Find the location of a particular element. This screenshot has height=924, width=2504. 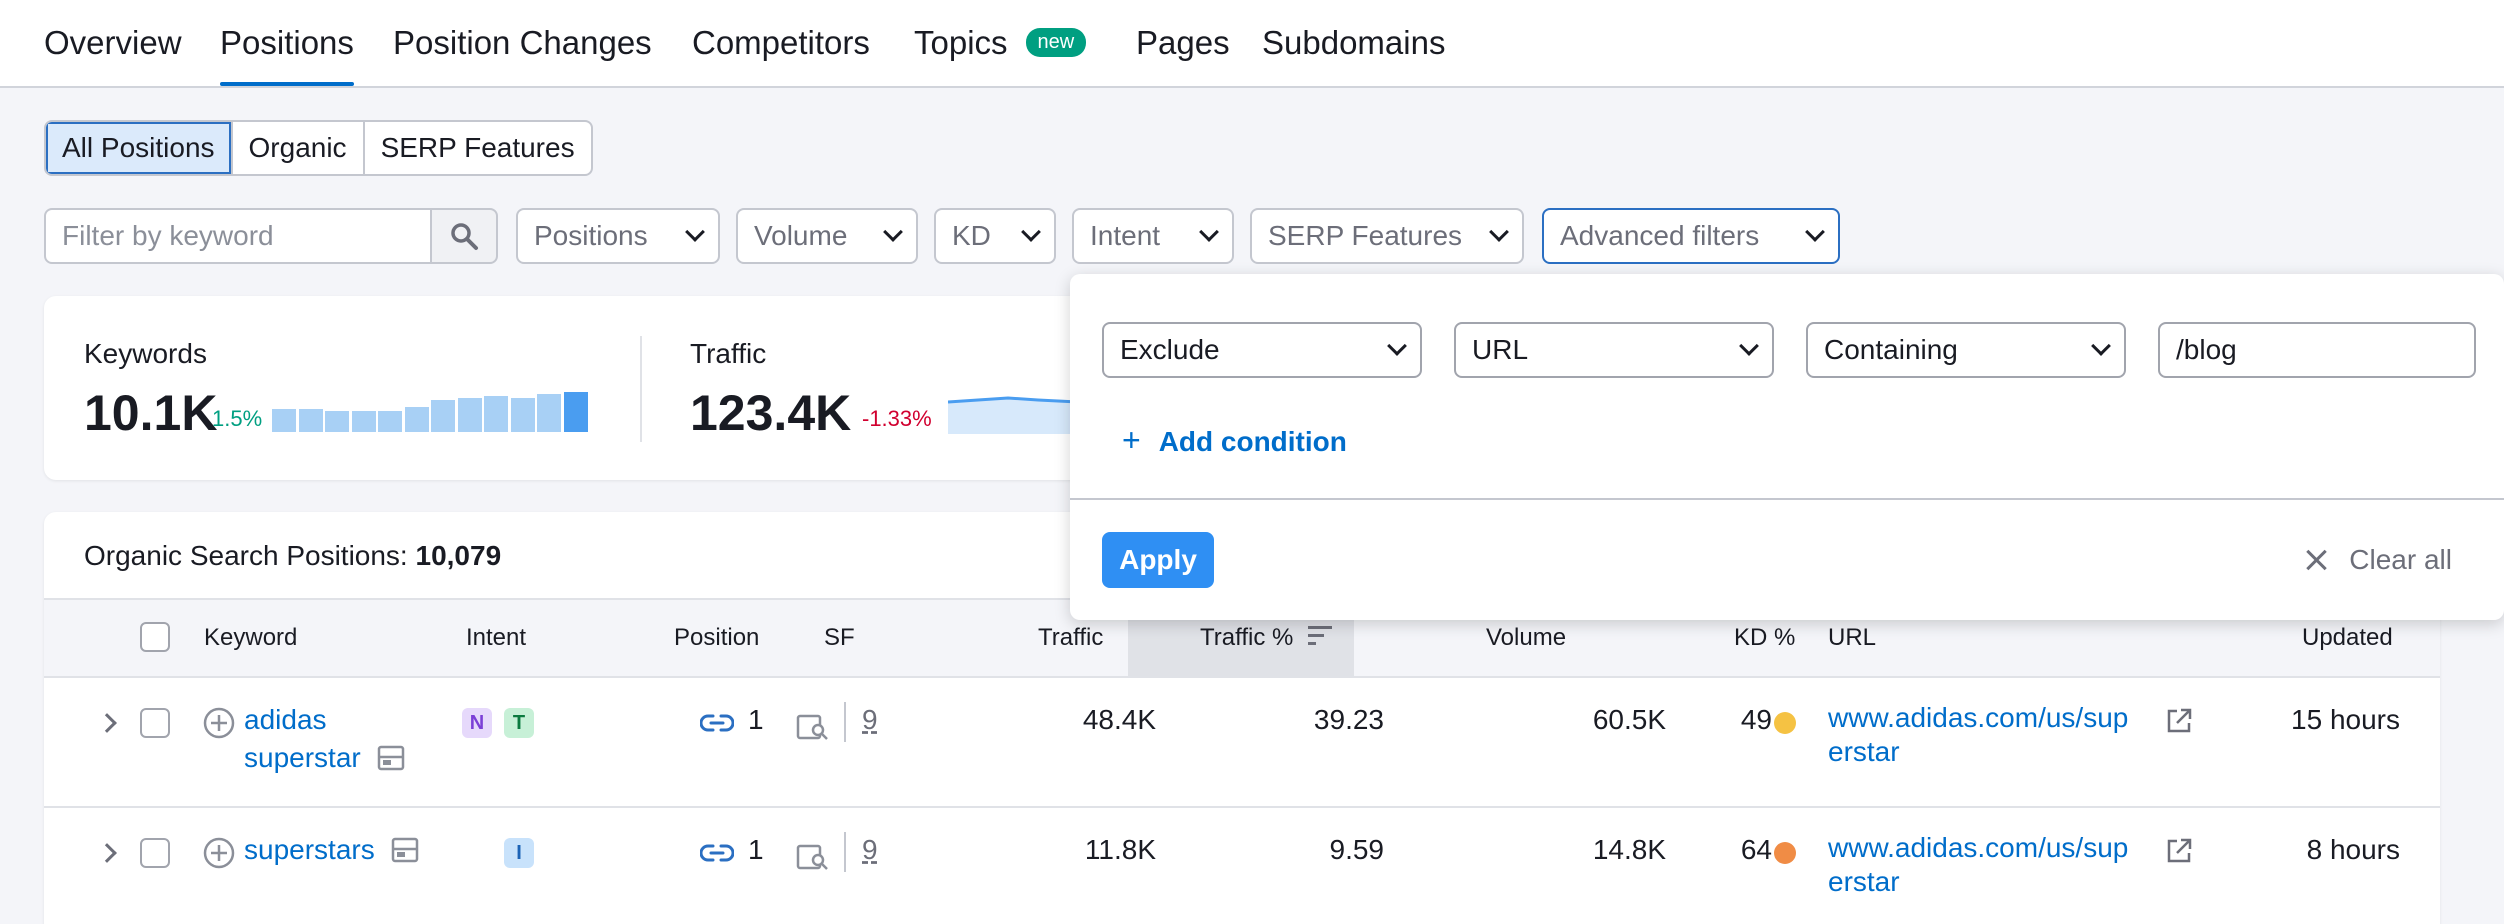

keyword-filter-input: Filter by keyword is located at coordinates (238, 236).